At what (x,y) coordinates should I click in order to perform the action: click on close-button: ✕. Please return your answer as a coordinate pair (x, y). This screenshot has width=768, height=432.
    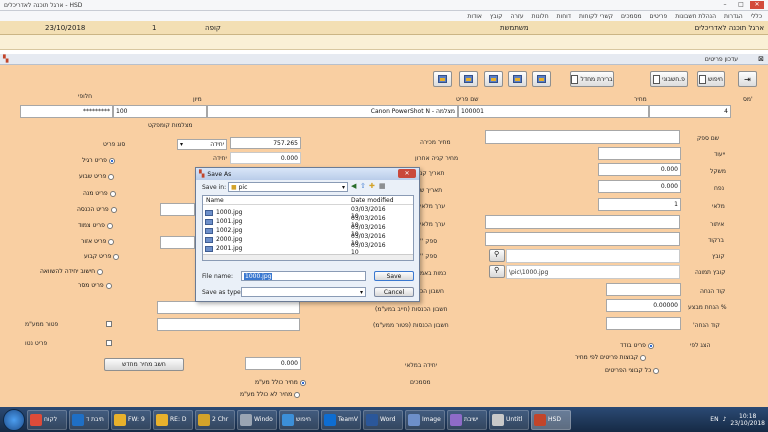
    Looking at the image, I should click on (757, 5).